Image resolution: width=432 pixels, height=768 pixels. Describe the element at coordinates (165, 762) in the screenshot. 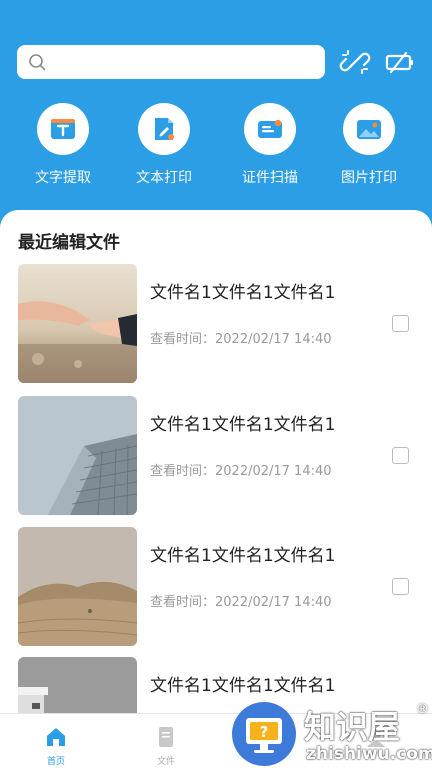

I see `nav-files-label: 文件` at that location.